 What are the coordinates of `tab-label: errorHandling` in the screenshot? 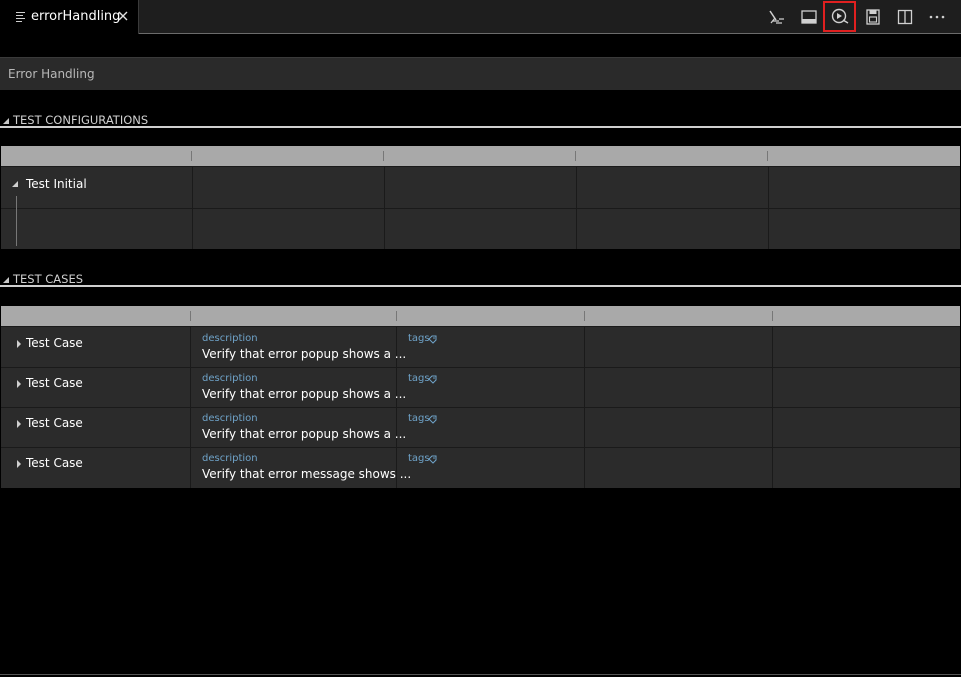 It's located at (76, 16).